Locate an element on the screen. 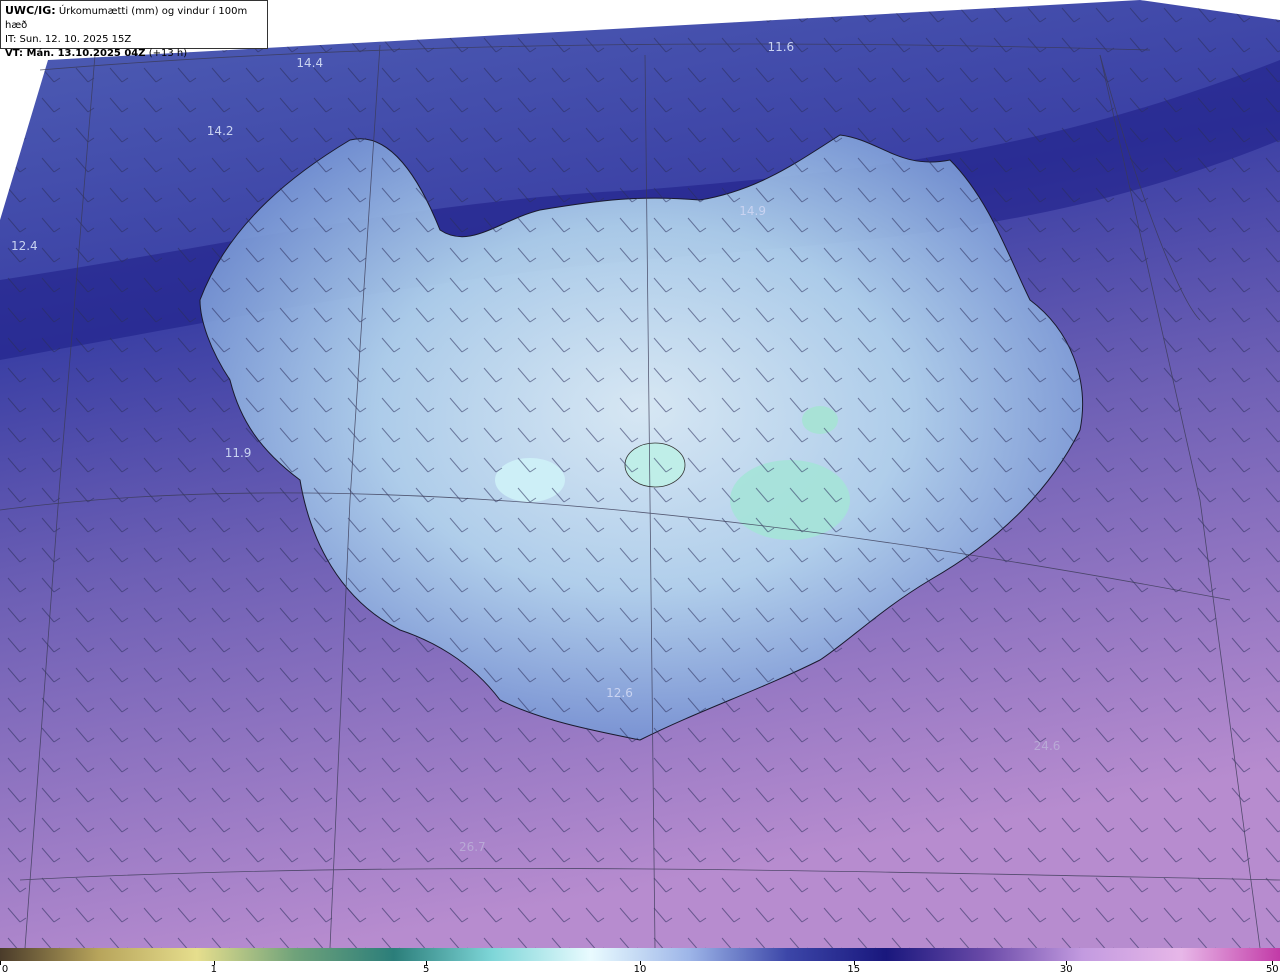 The image size is (1280, 978). model-title: UWC/IG: is located at coordinates (30, 10).